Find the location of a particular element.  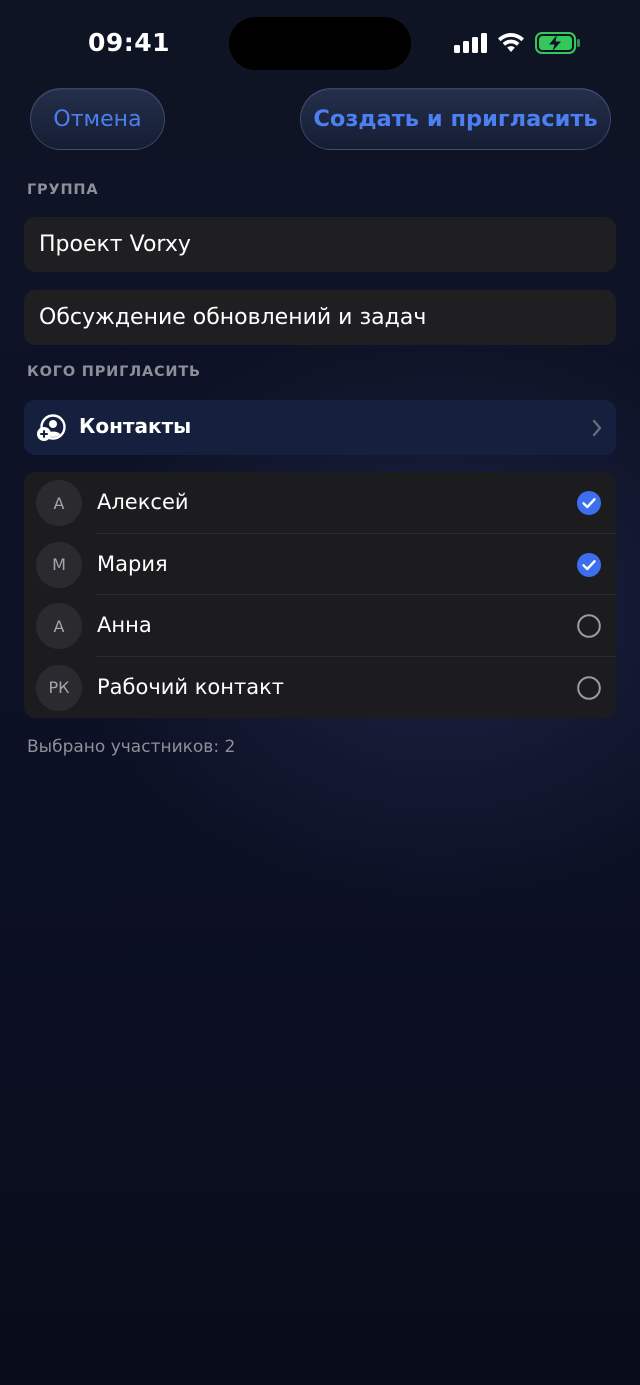

contact-name: Алексей is located at coordinates (143, 502).